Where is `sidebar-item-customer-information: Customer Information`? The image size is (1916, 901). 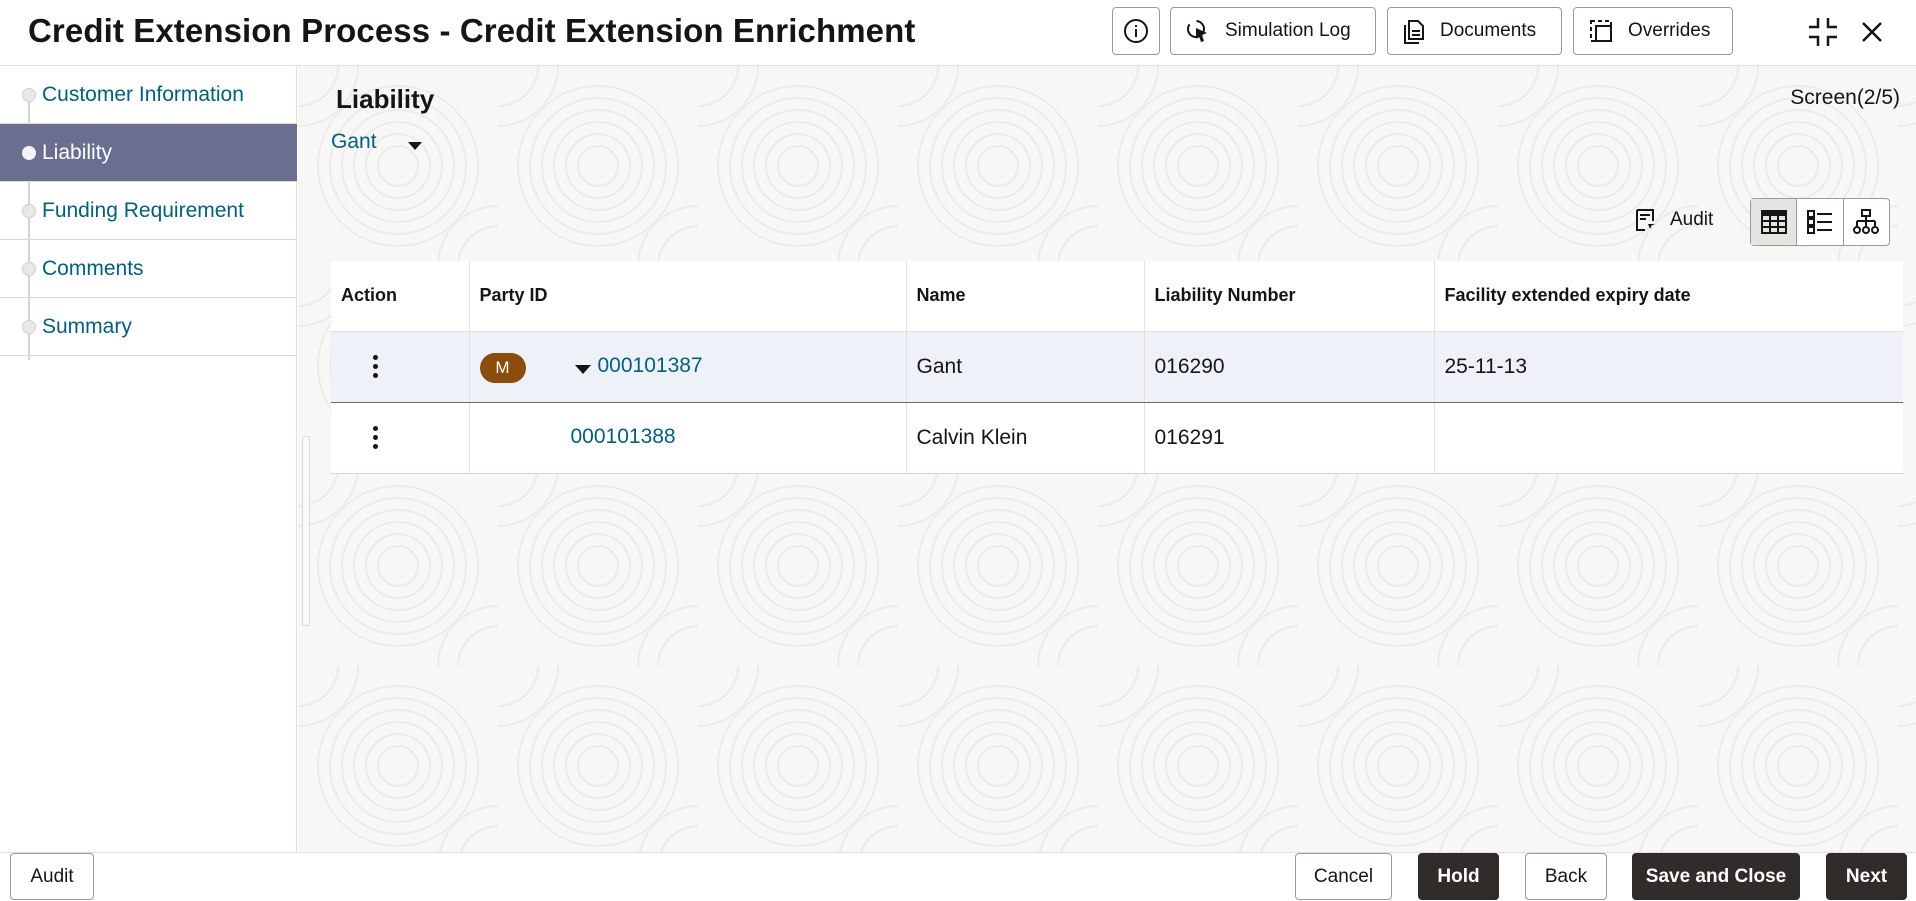 sidebar-item-customer-information: Customer Information is located at coordinates (148, 95).